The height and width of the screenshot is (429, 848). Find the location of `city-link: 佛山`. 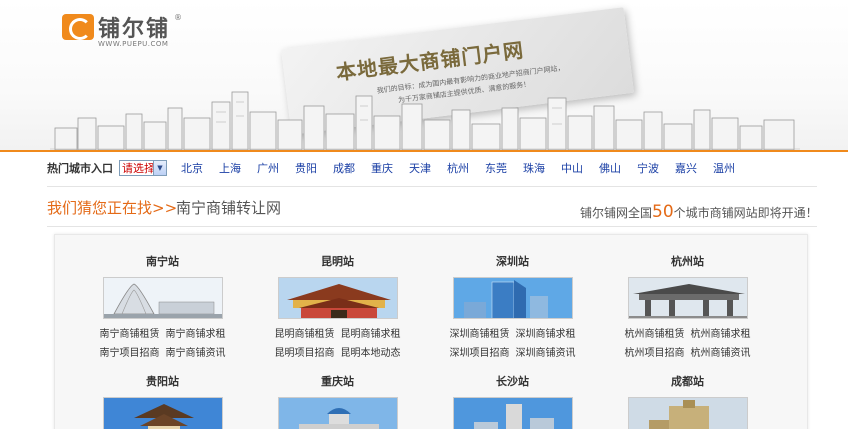

city-link: 佛山 is located at coordinates (610, 168).